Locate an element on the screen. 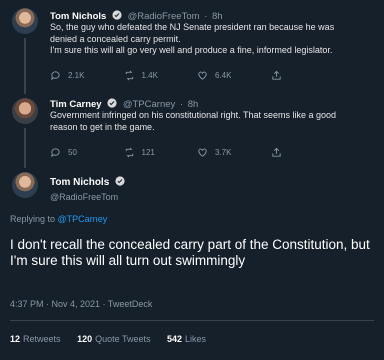 The height and width of the screenshot is (360, 384). tweet-stats: 12 Retweets 120 Quote Tweets 542 Likes is located at coordinates (115, 339).